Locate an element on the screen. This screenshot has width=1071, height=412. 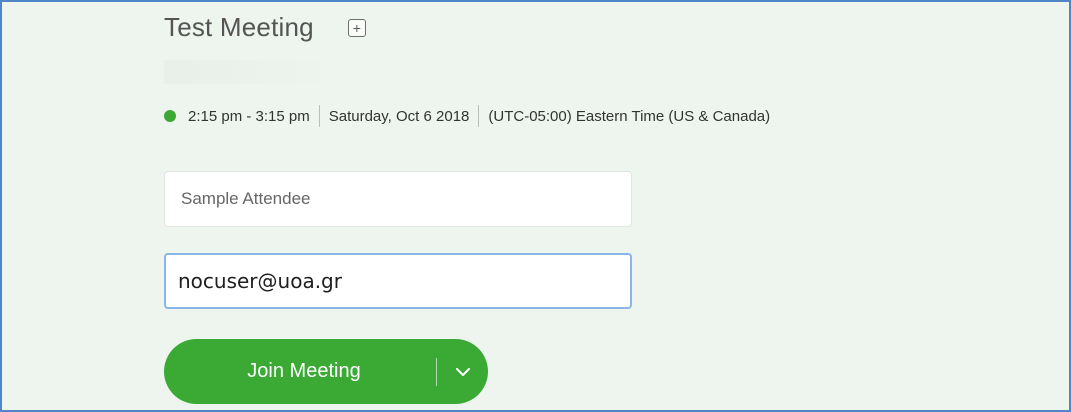
faded-placeholder-bar is located at coordinates (264, 72).